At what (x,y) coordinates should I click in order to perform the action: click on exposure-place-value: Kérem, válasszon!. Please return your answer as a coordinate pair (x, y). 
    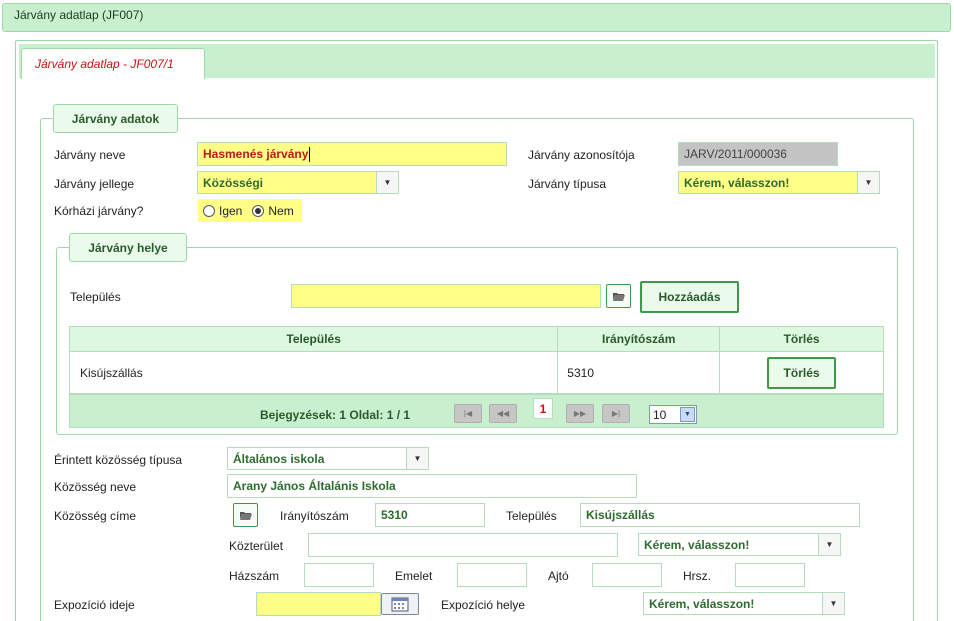
    Looking at the image, I should click on (702, 603).